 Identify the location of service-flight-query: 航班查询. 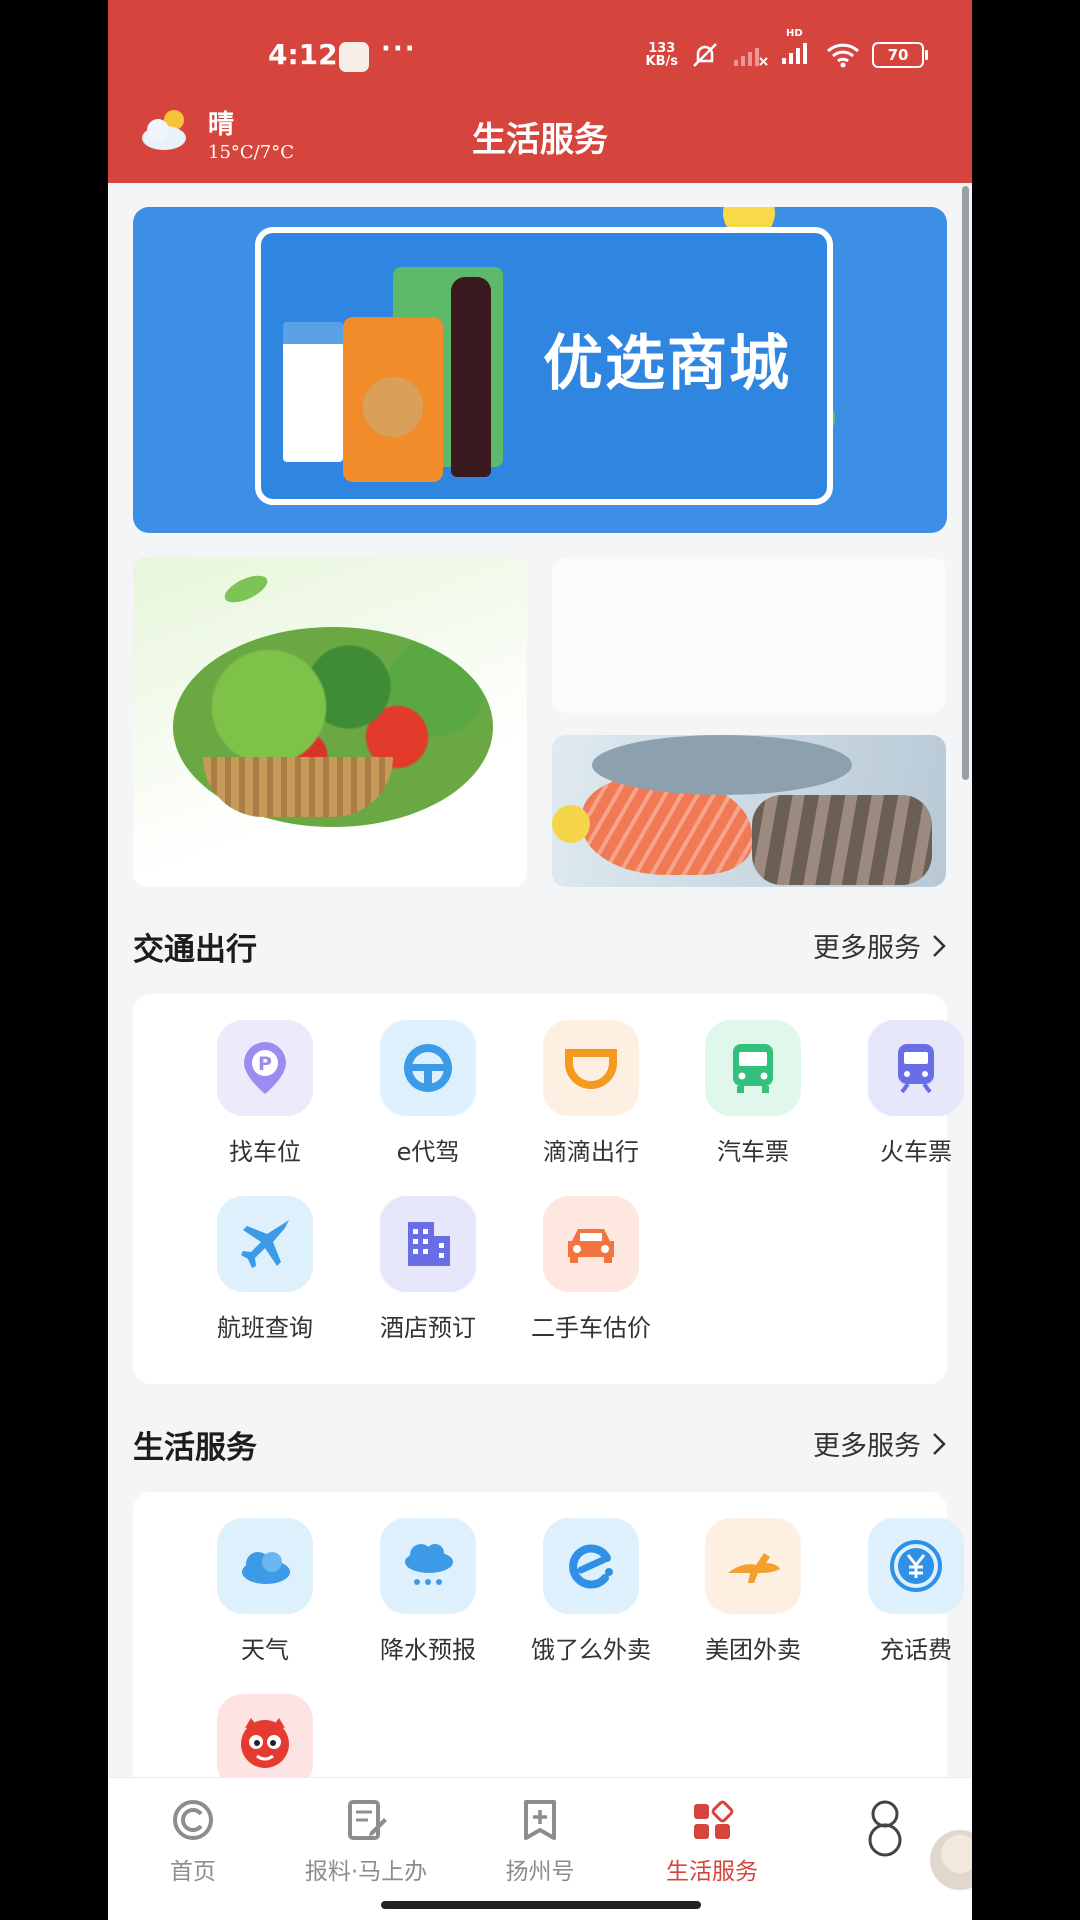
(265, 1269).